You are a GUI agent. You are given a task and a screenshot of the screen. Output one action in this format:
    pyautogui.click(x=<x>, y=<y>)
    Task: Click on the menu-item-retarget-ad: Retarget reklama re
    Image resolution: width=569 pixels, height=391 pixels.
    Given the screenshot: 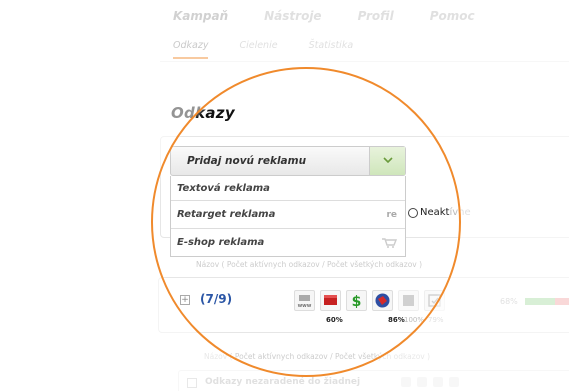 What is the action you would take?
    pyautogui.click(x=288, y=214)
    